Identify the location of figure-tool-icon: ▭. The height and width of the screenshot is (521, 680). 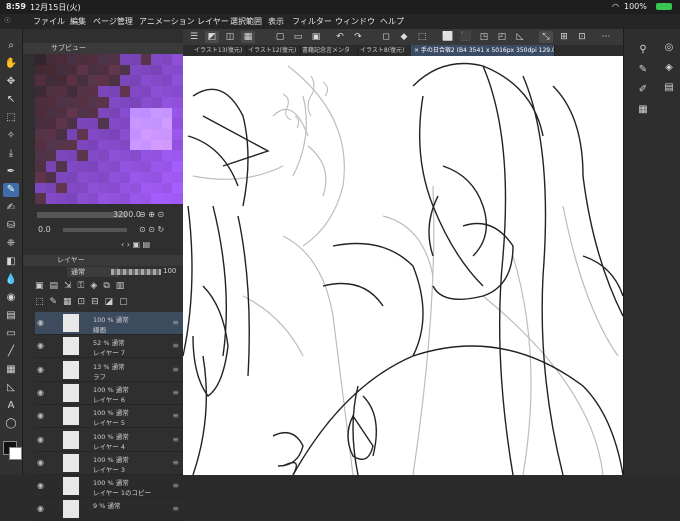
(11, 334).